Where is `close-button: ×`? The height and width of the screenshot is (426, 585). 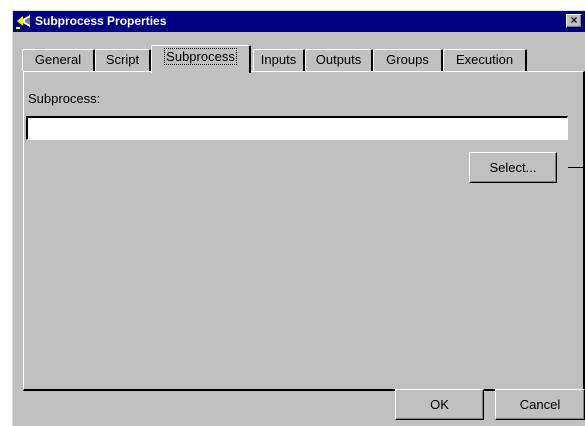
close-button: × is located at coordinates (574, 21).